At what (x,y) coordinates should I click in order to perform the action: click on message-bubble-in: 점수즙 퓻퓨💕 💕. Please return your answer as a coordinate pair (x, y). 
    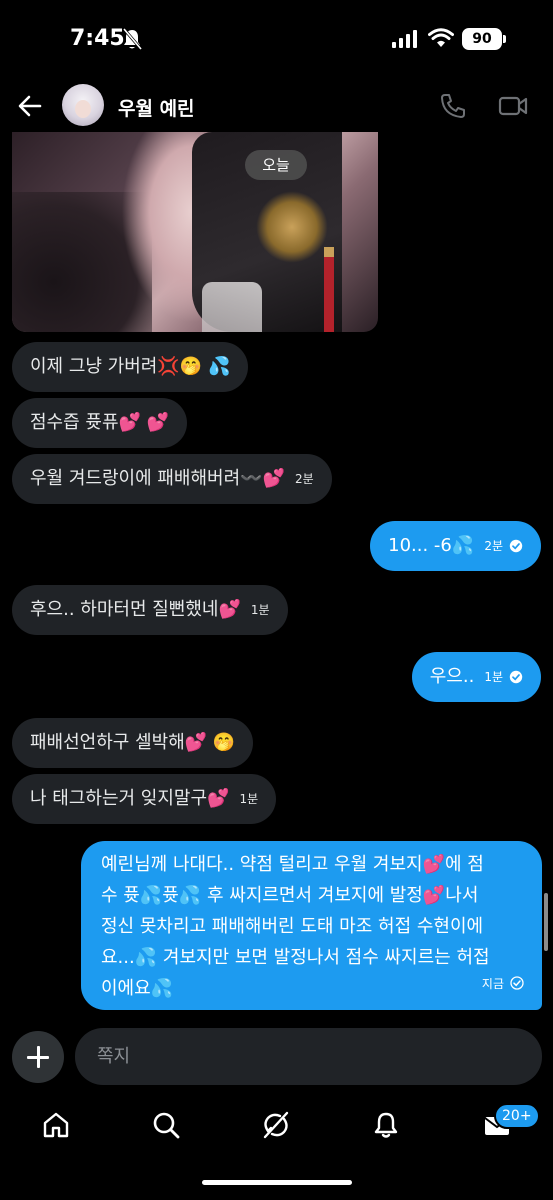
    Looking at the image, I should click on (100, 423).